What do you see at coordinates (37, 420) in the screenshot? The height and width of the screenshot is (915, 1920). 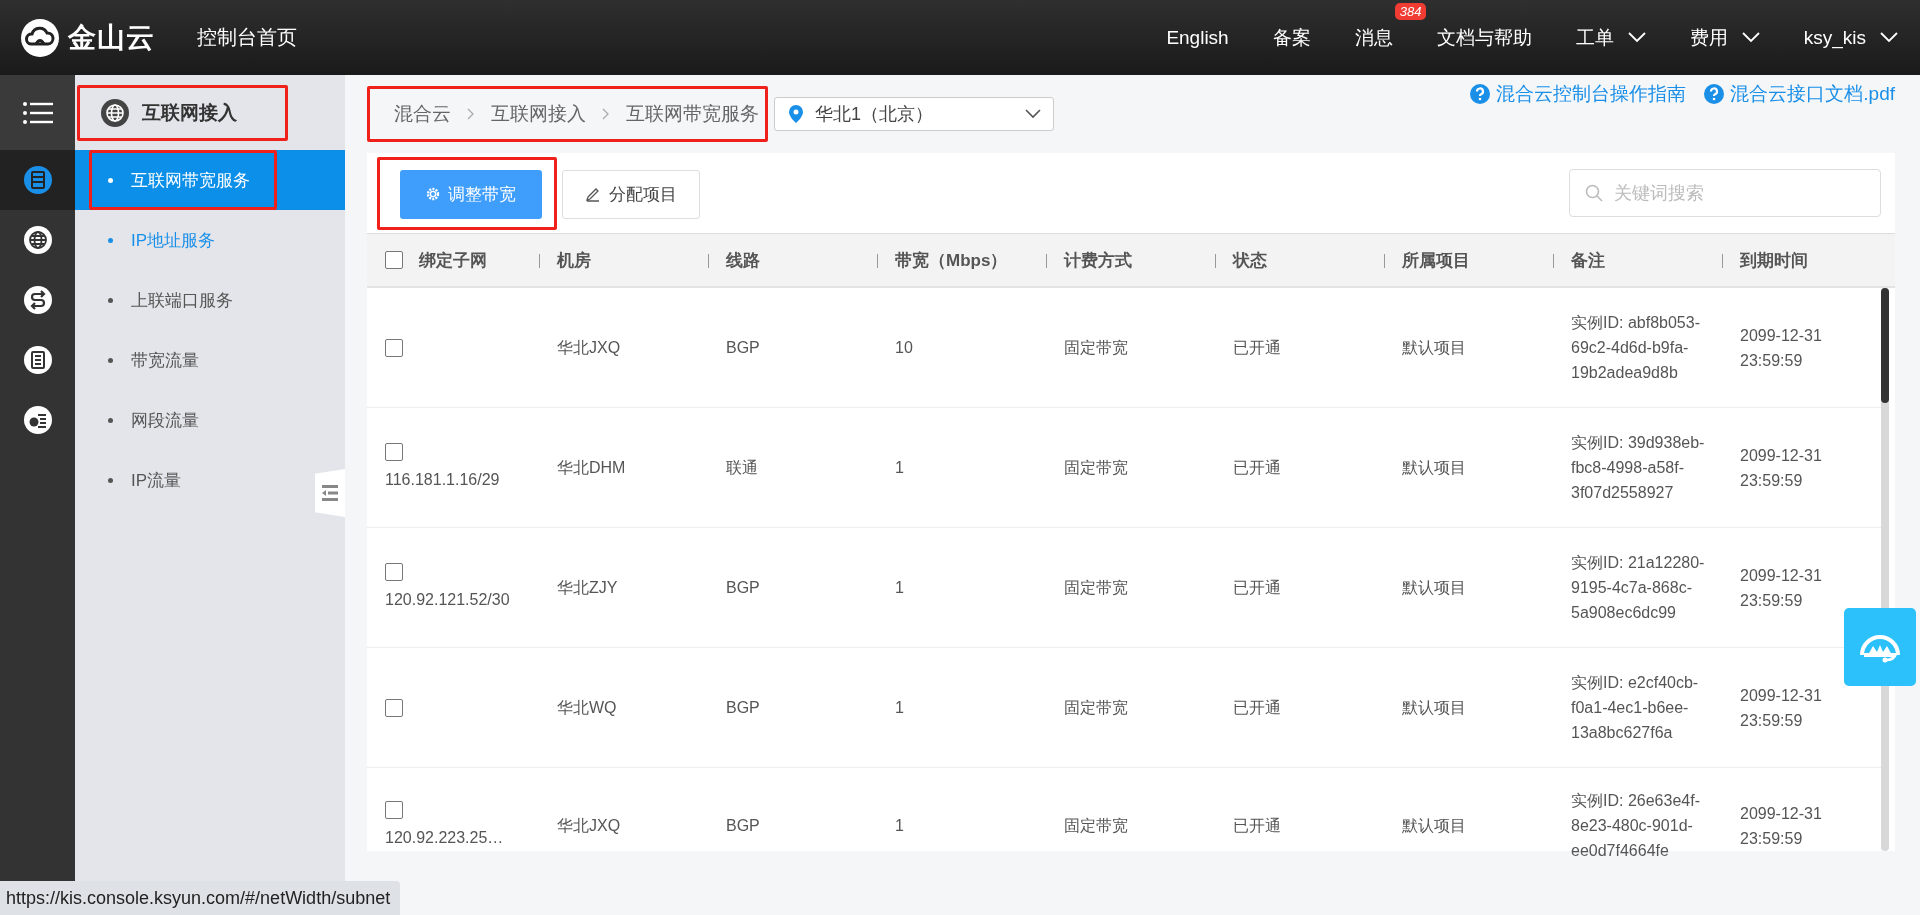 I see `billing-icon` at bounding box center [37, 420].